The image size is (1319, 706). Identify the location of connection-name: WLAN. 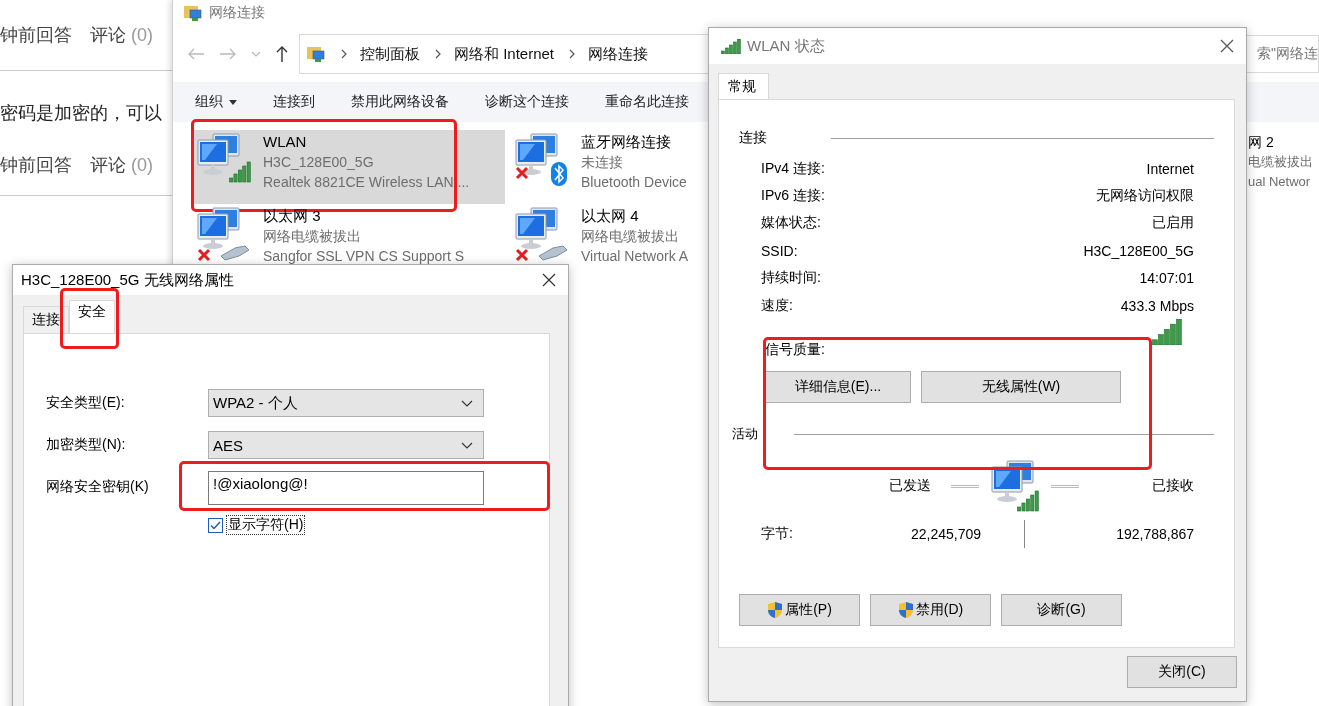
(285, 142).